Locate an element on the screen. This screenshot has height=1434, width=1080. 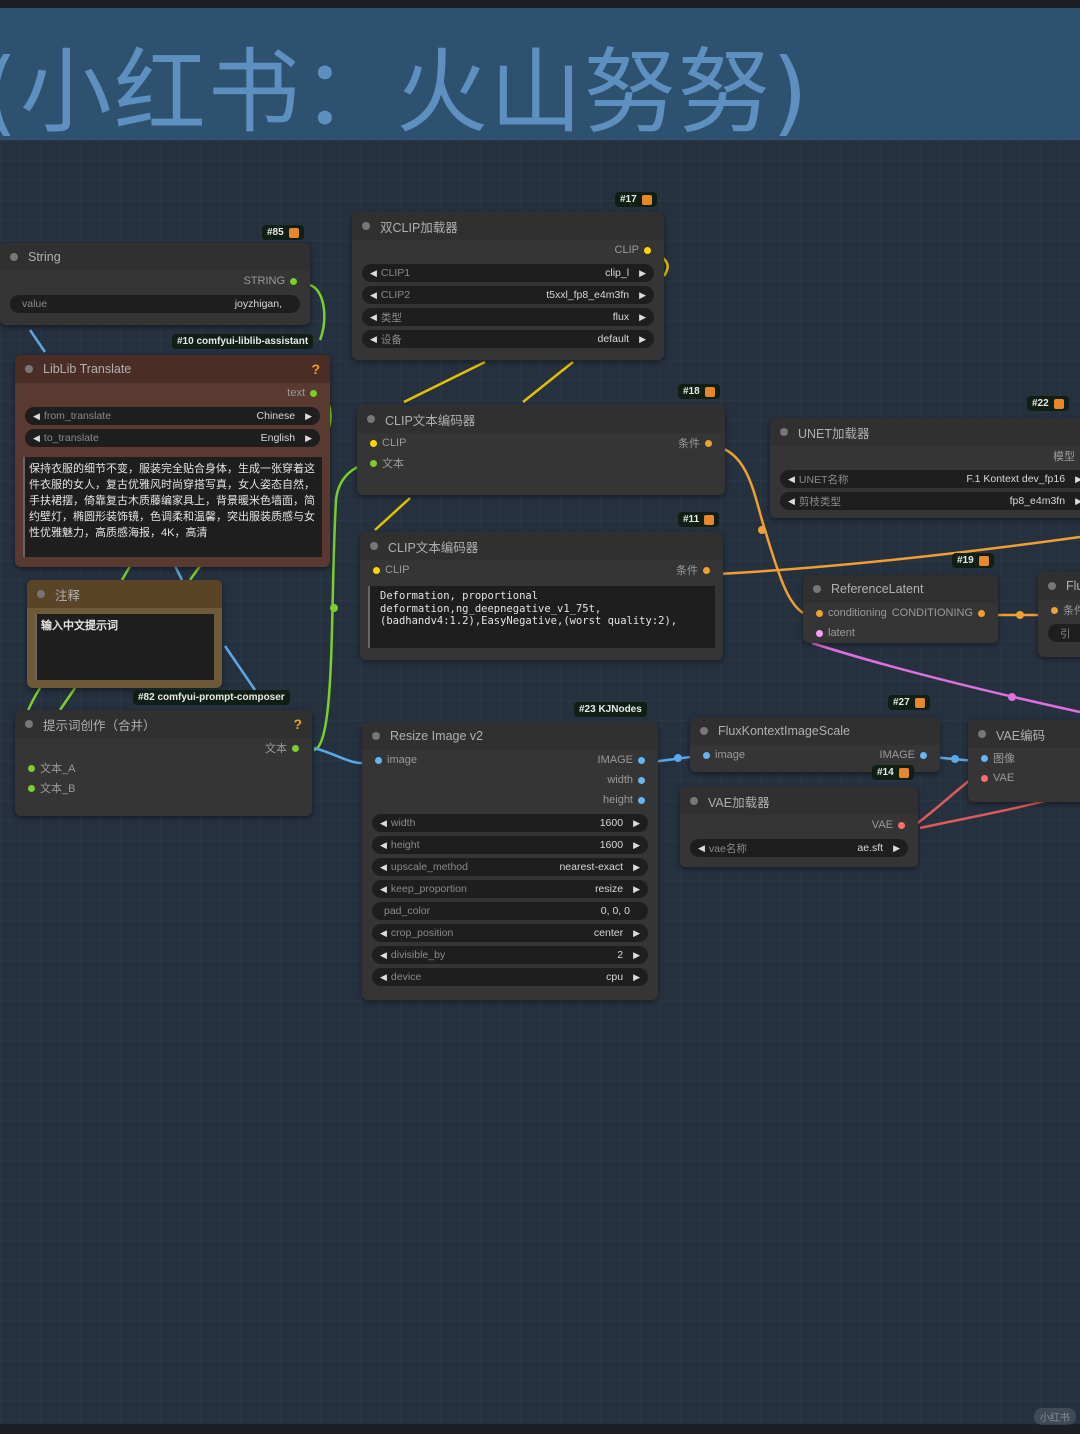
node-composer: 提示词创作（合并）? 文本 文本_A 文本_B is located at coordinates (163, 763).